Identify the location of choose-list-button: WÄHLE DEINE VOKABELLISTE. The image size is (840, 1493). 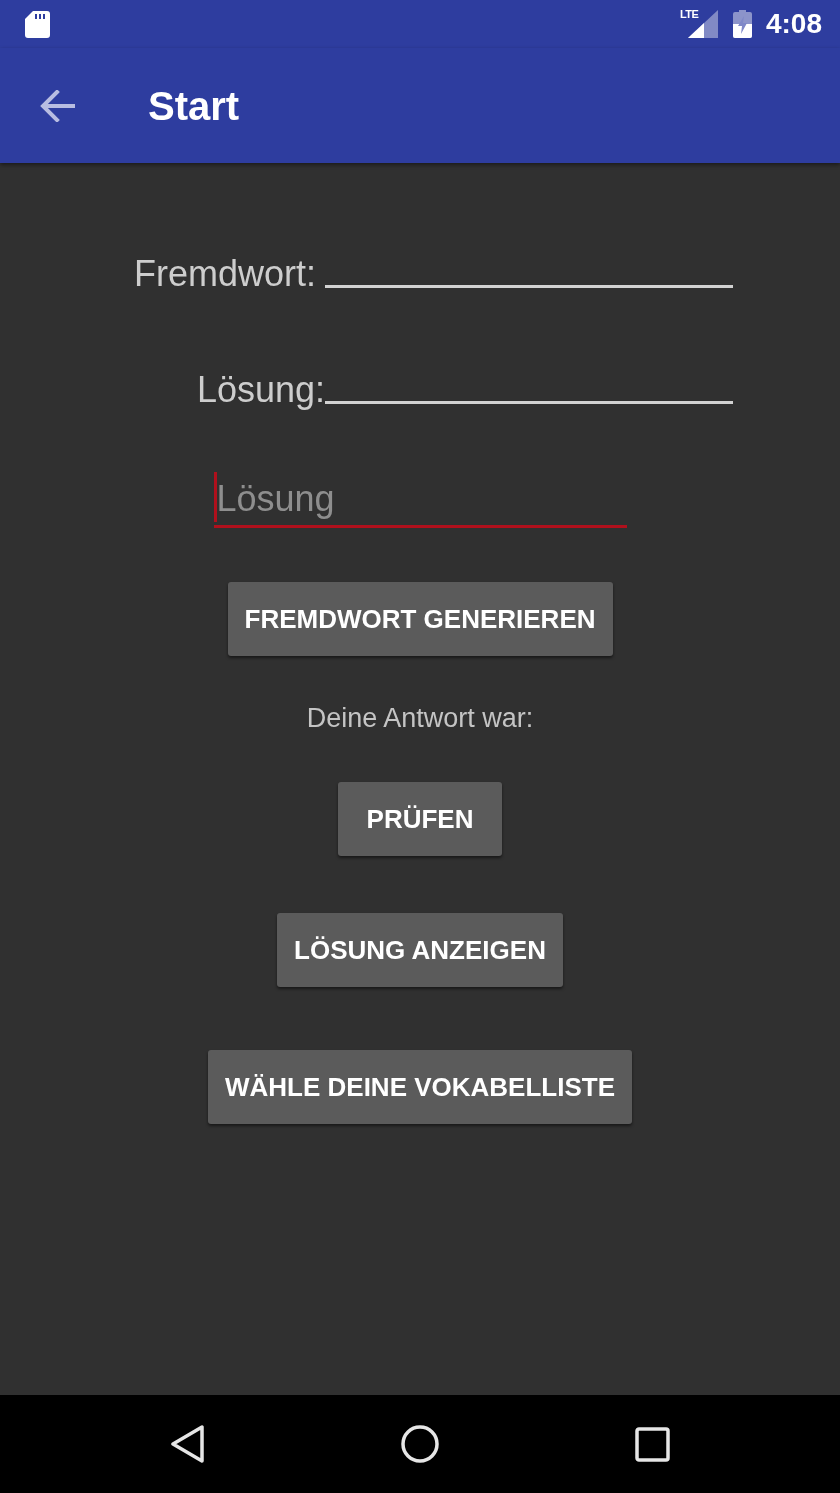
(420, 1087).